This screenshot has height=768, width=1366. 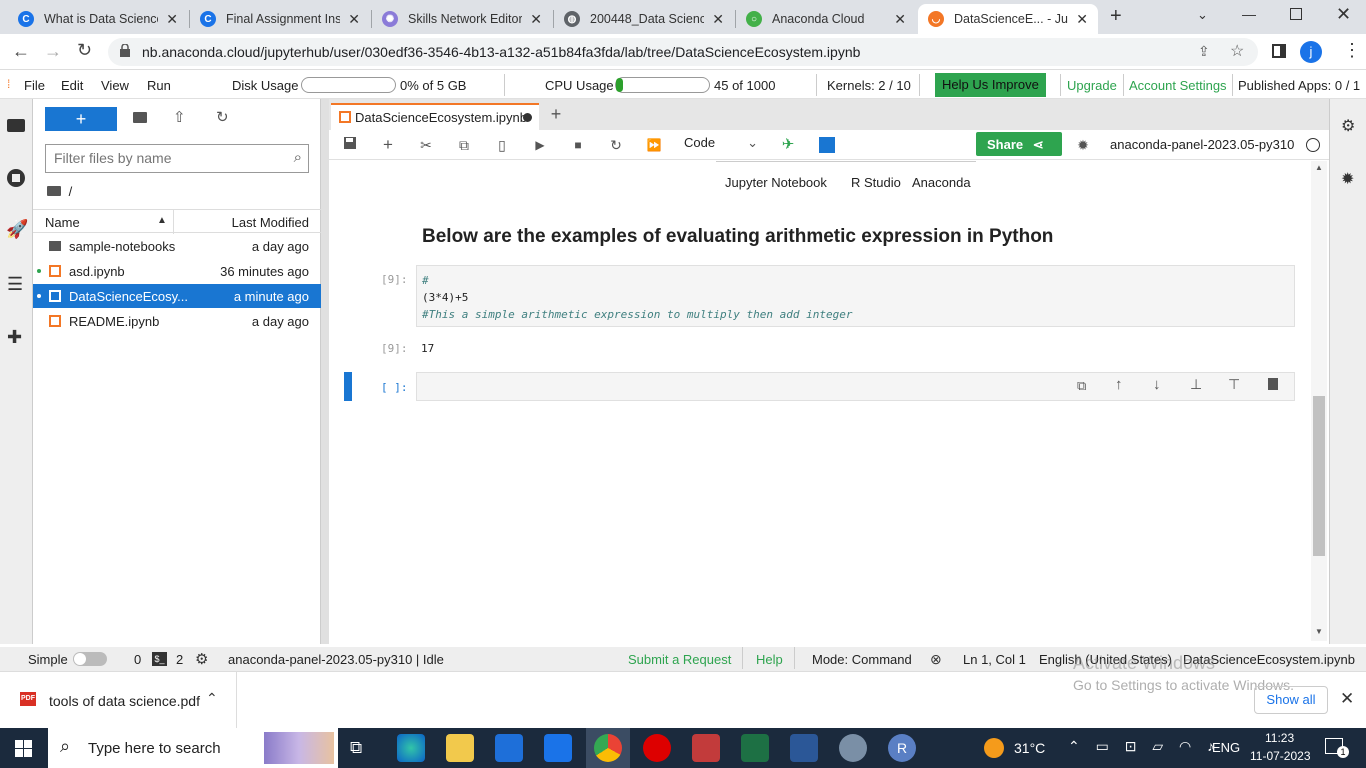 What do you see at coordinates (1311, 52) in the screenshot?
I see `avatar: j` at bounding box center [1311, 52].